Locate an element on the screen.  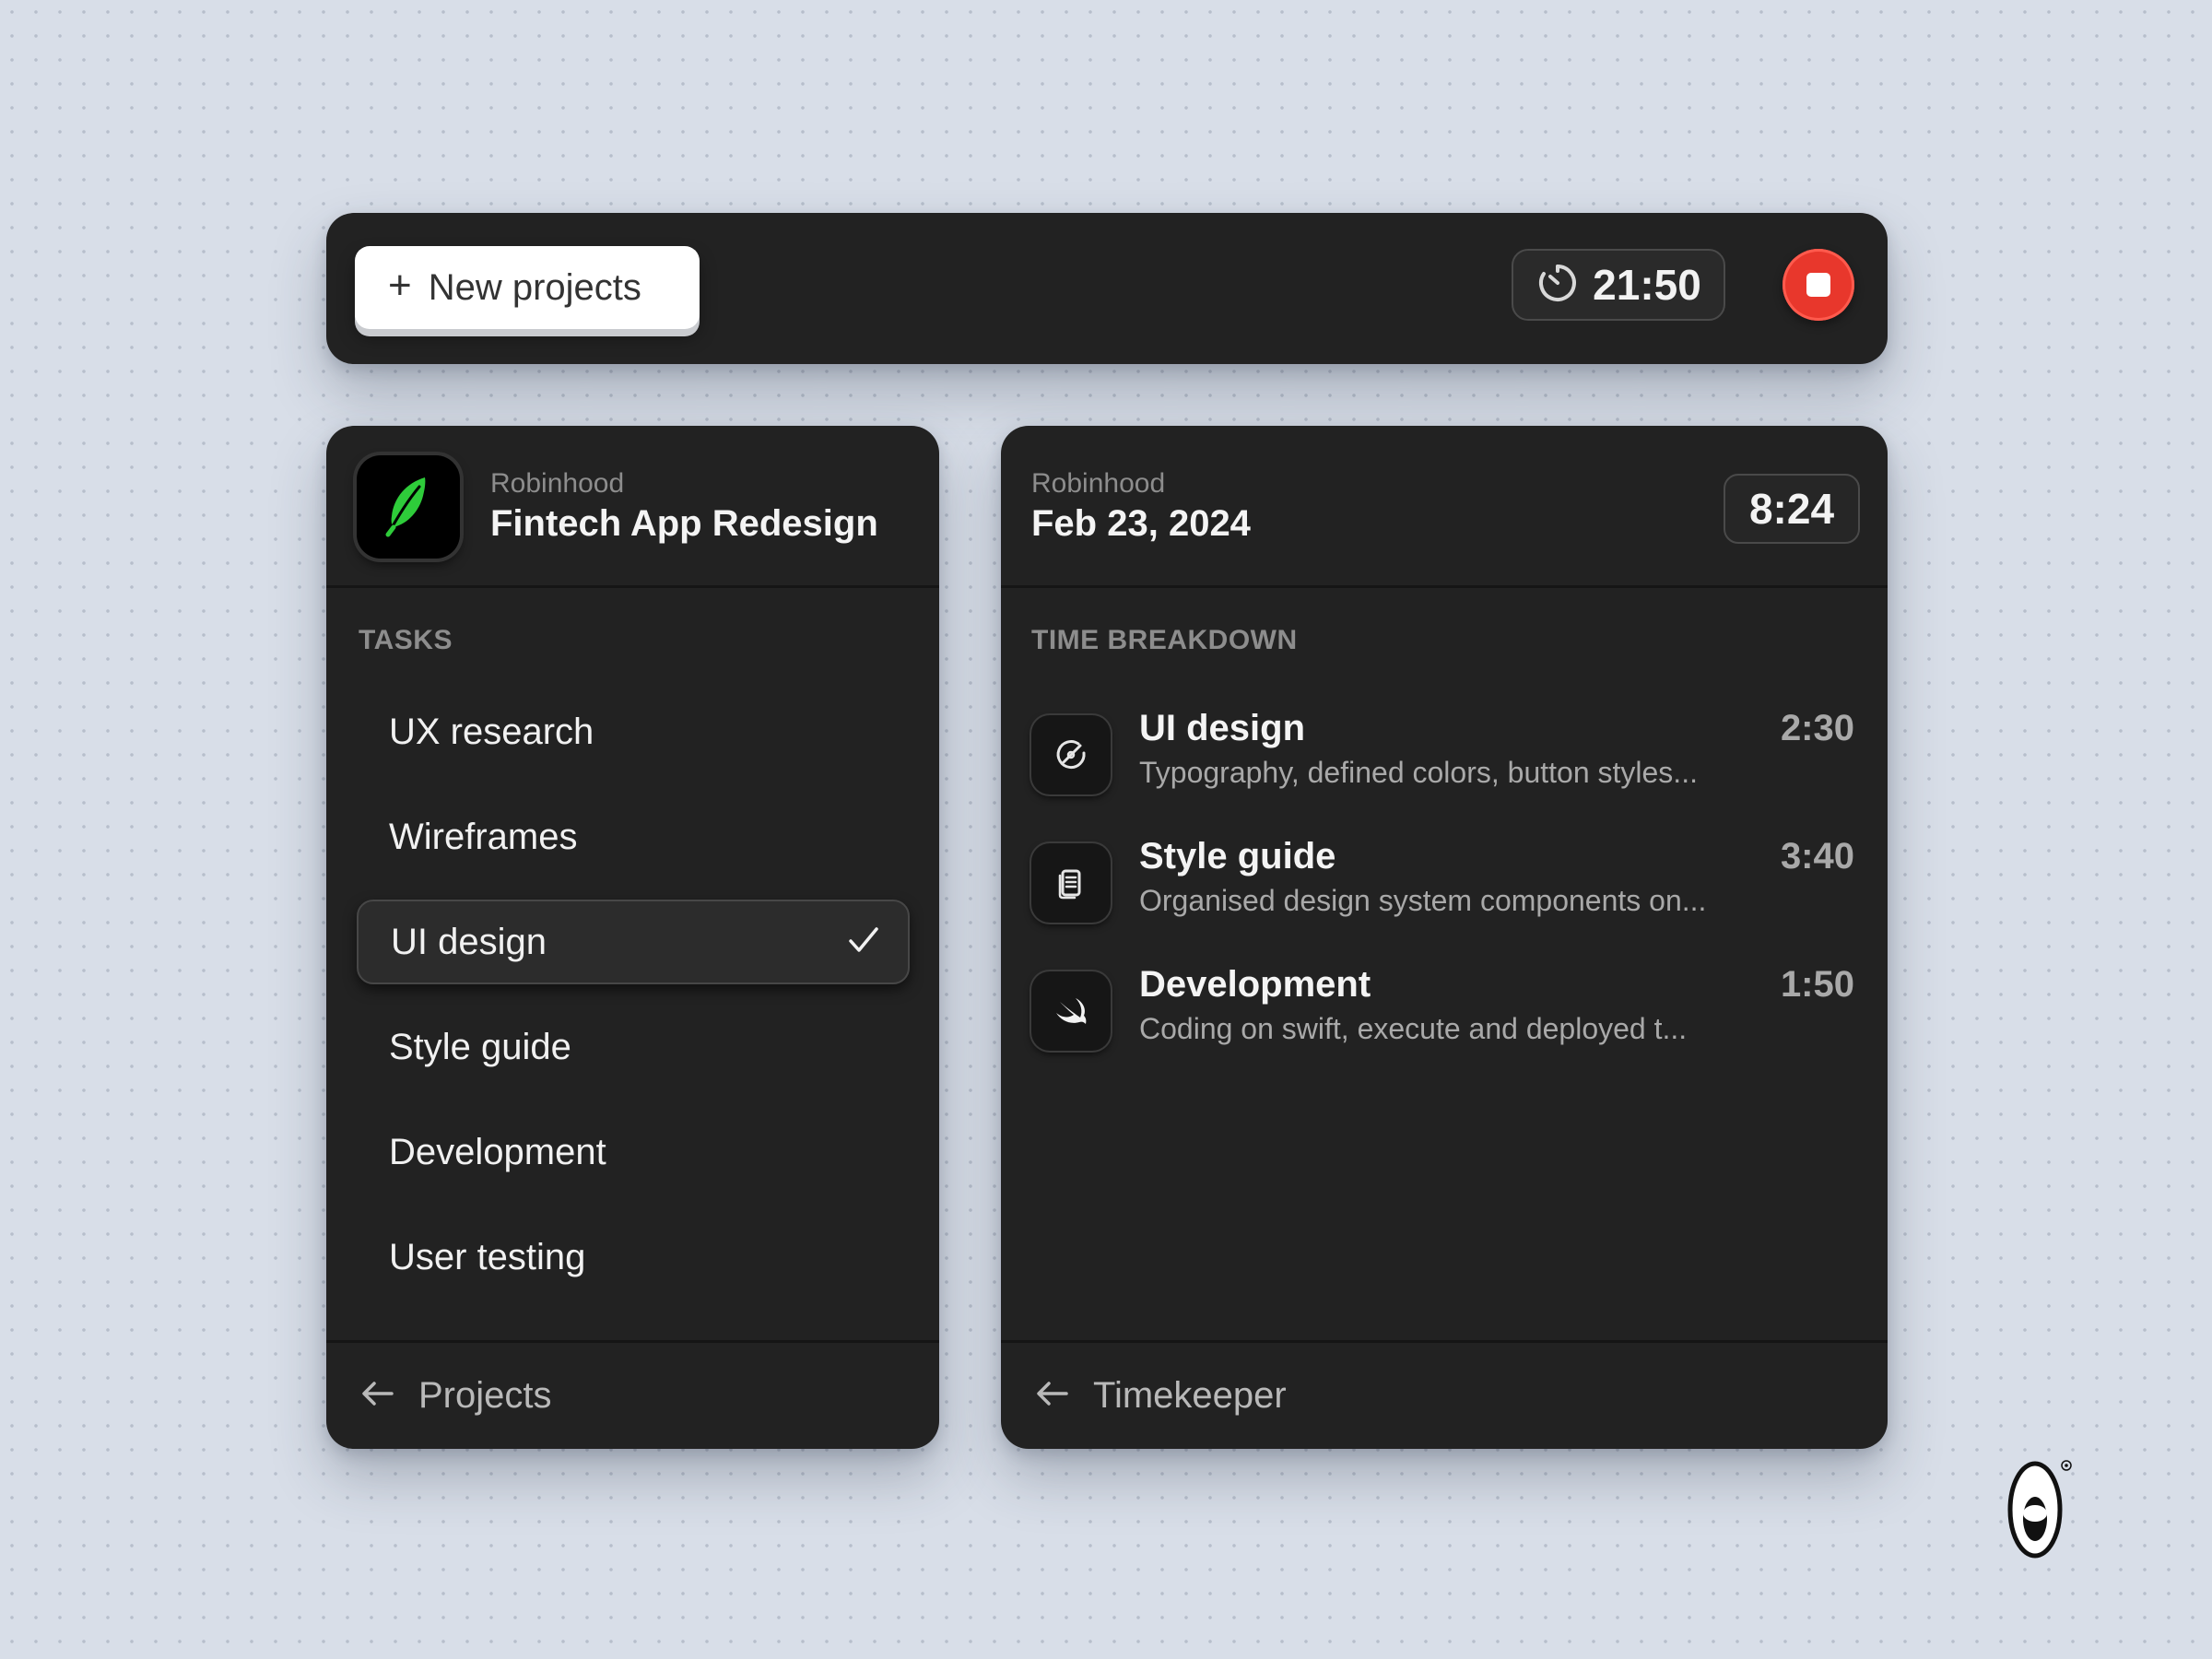
breakdown-name: Style guide is located at coordinates (1237, 856).